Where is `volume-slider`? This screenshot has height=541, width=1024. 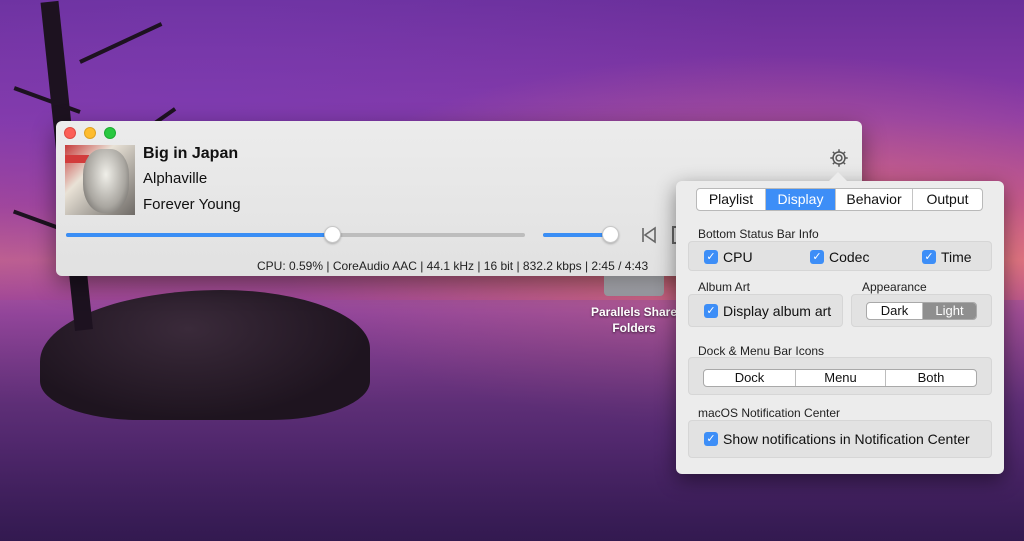 volume-slider is located at coordinates (581, 234).